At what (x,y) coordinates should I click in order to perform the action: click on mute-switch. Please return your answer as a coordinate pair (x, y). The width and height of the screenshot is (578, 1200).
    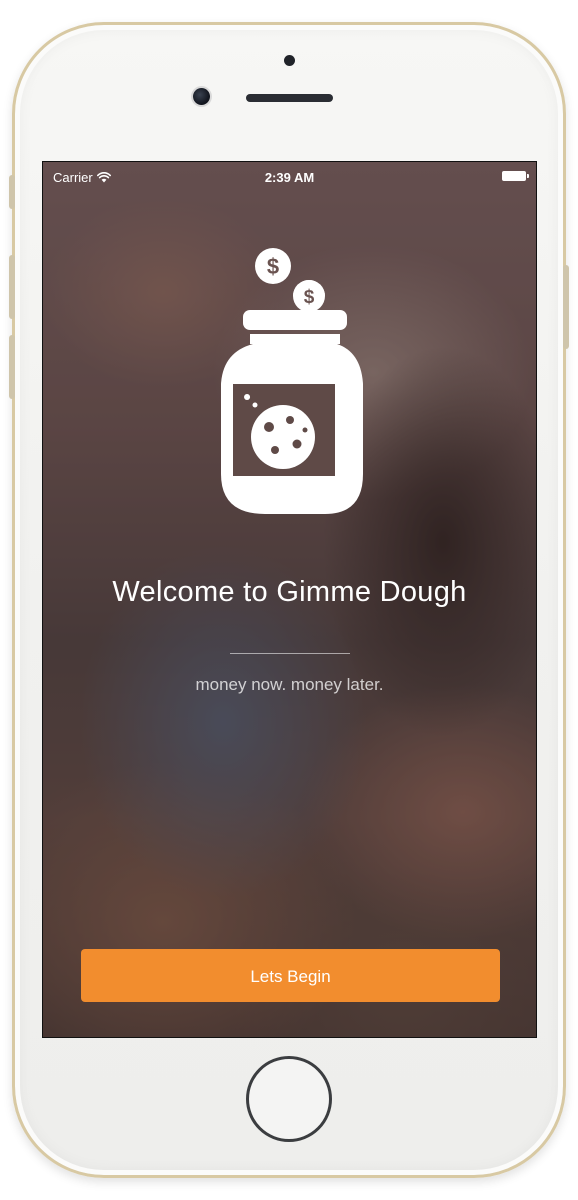
    Looking at the image, I should click on (12, 192).